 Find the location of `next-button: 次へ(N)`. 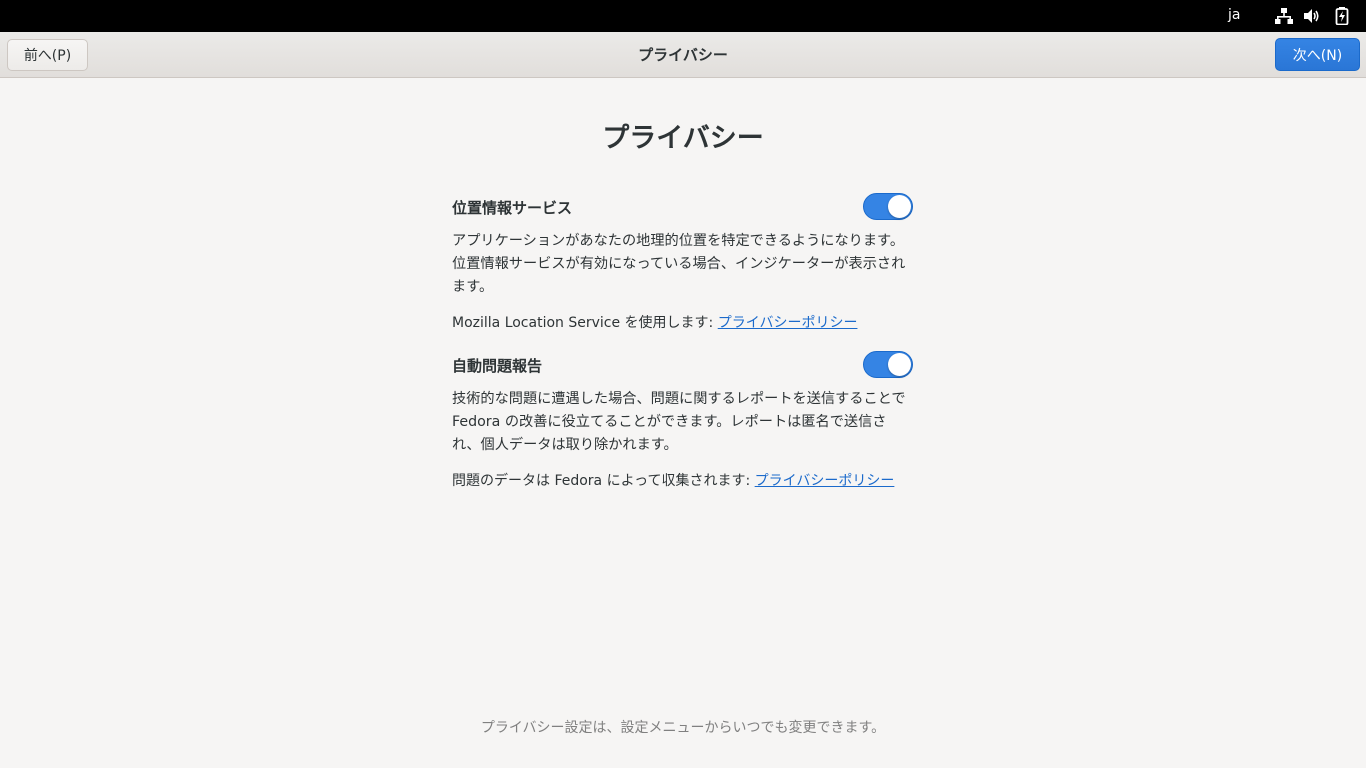

next-button: 次へ(N) is located at coordinates (1317, 54).